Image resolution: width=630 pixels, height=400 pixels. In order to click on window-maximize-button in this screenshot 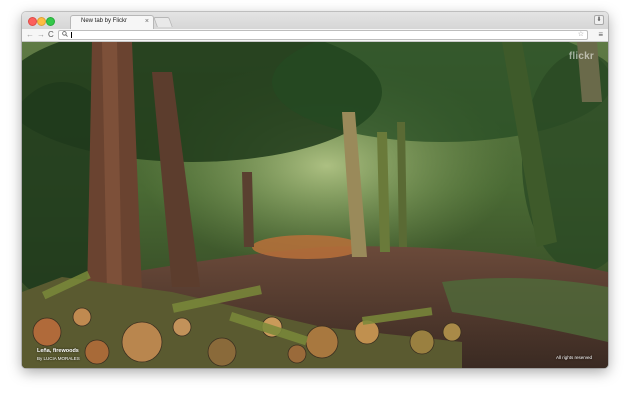, I will do `click(50, 21)`.